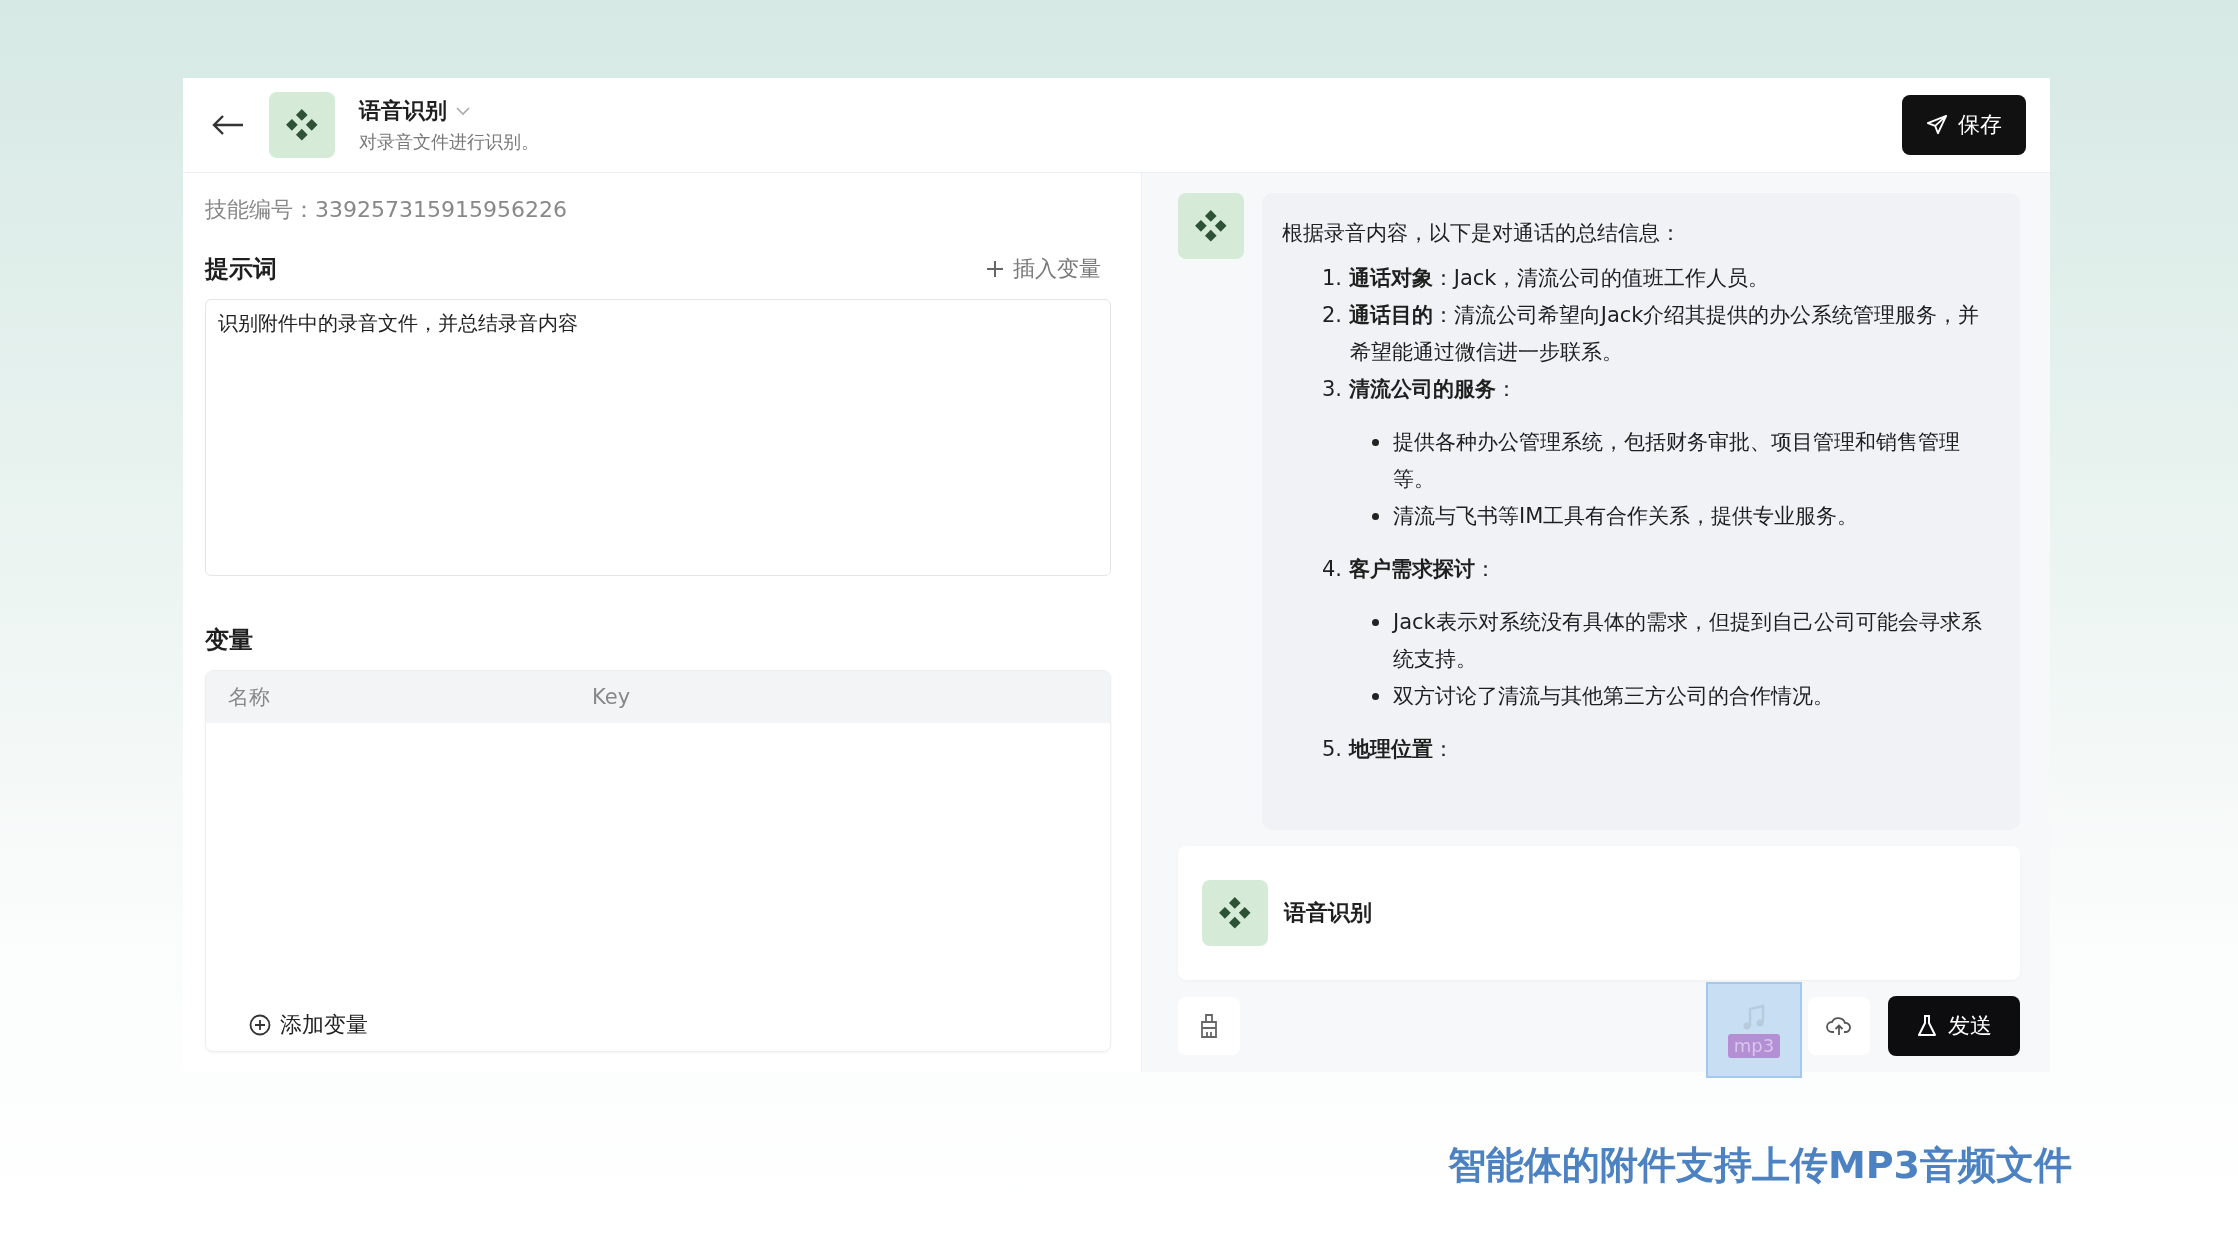 Image resolution: width=2238 pixels, height=1250 pixels. Describe the element at coordinates (1419, 389) in the screenshot. I see `list-item: 3. 清流公司的服务：` at that location.